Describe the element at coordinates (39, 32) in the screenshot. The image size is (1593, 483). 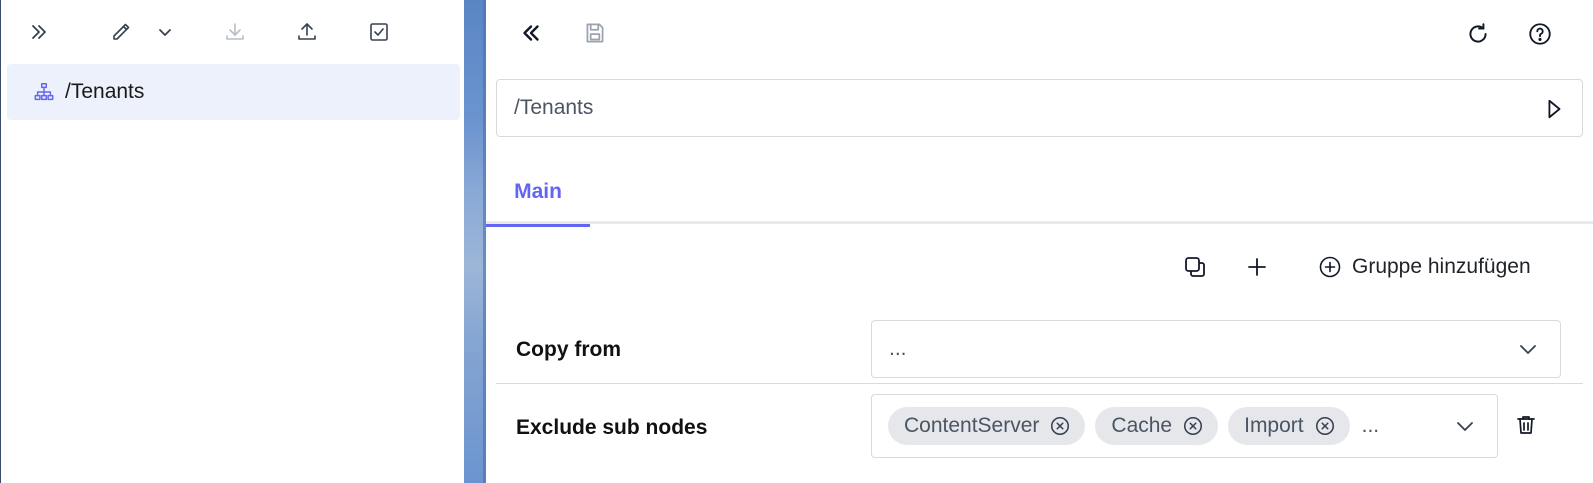
I see `expand-panel-icon` at that location.